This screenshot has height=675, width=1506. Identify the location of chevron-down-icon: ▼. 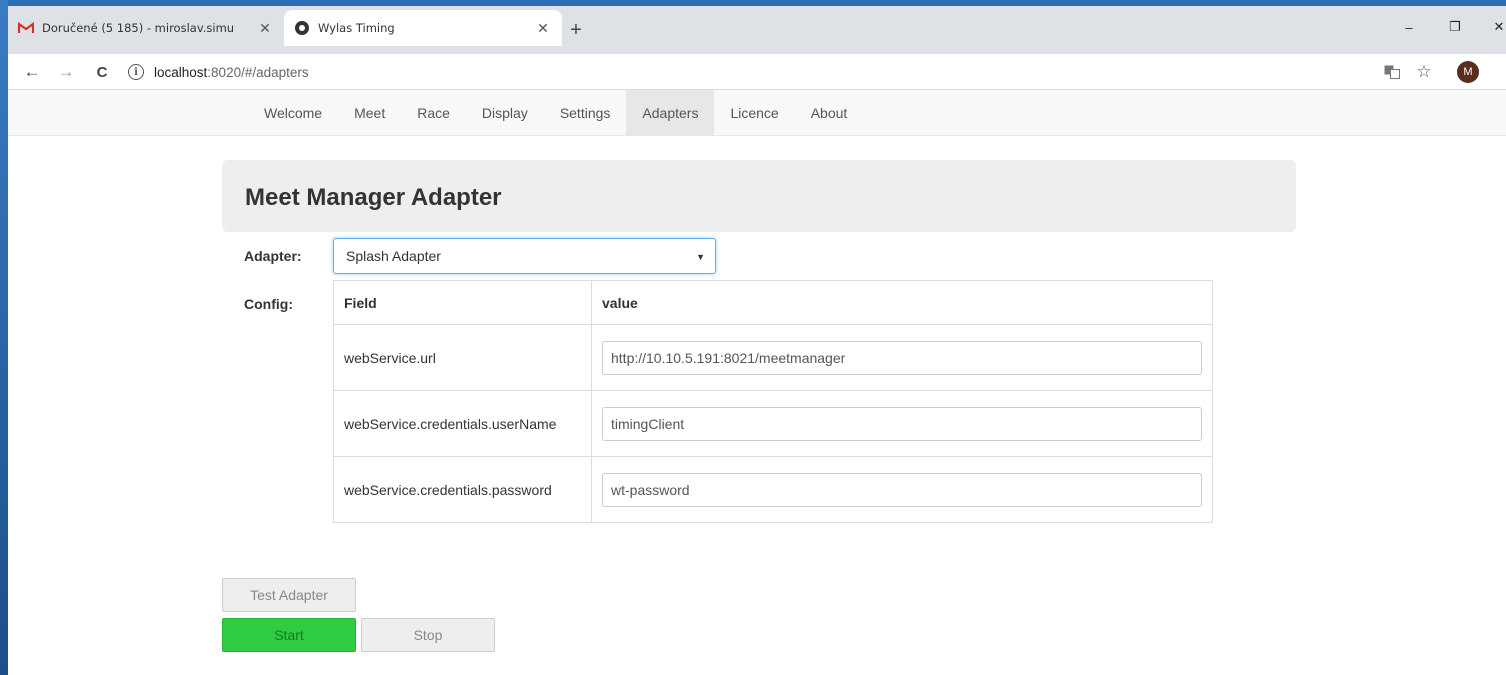
(700, 257).